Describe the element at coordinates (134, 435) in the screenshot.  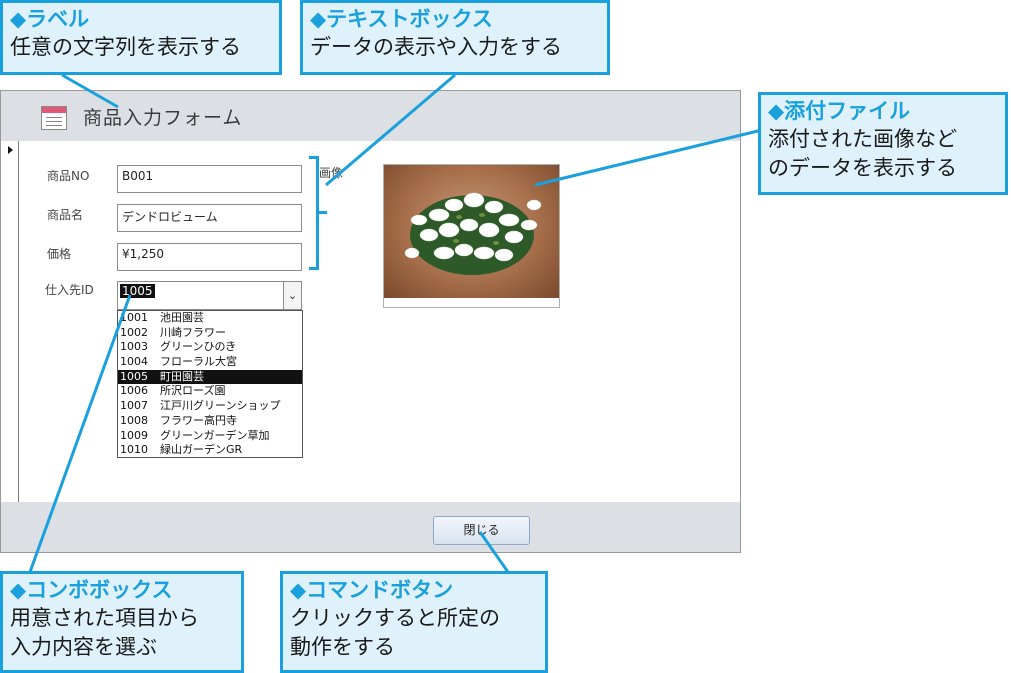
I see `combo-option-id: 1009` at that location.